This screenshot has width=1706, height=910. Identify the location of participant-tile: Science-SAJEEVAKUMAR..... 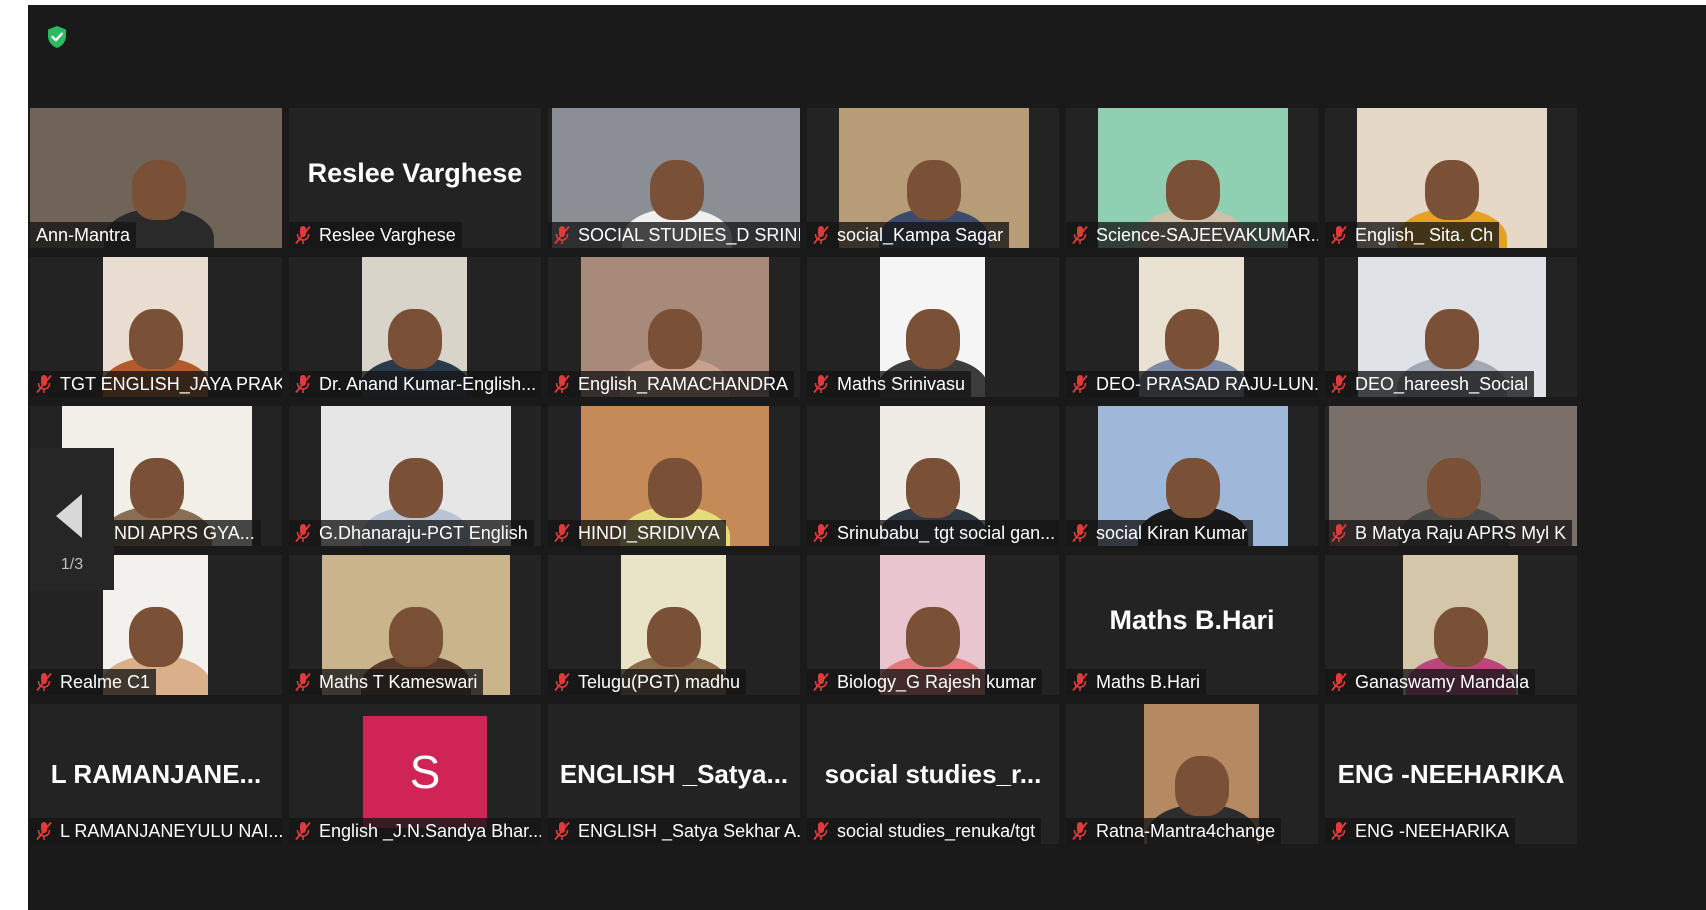
(1192, 178).